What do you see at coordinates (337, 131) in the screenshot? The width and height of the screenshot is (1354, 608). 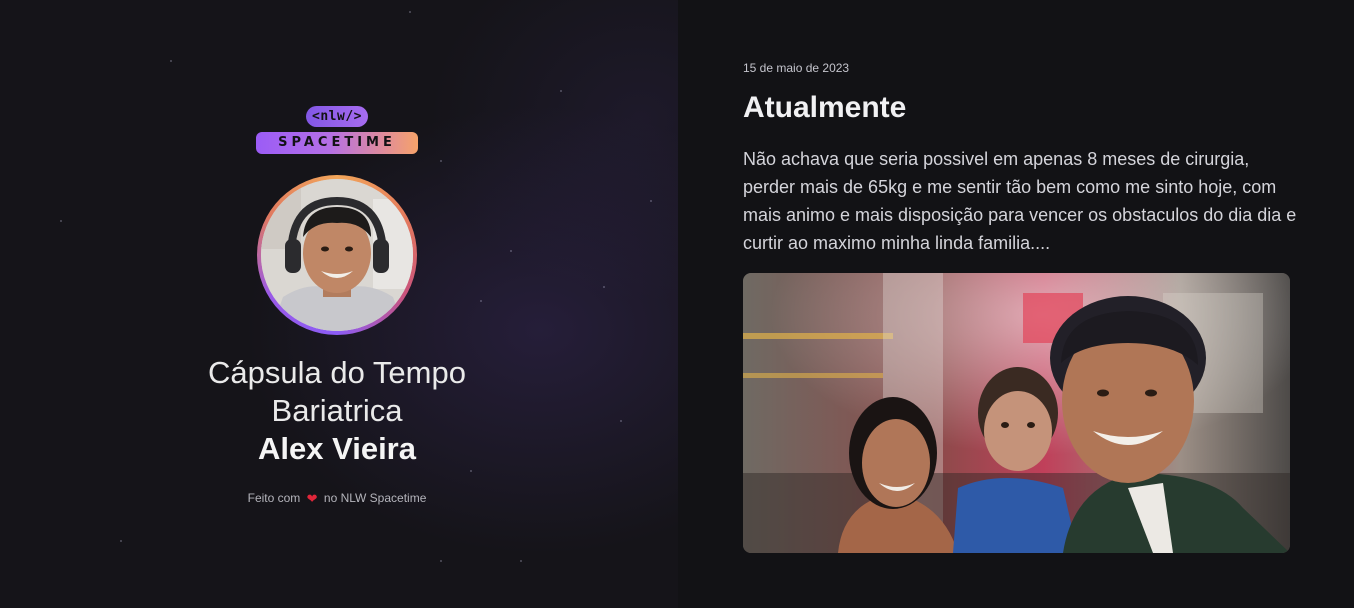 I see `nlw-spacetime-logo: <nlw/> SPACETIME` at bounding box center [337, 131].